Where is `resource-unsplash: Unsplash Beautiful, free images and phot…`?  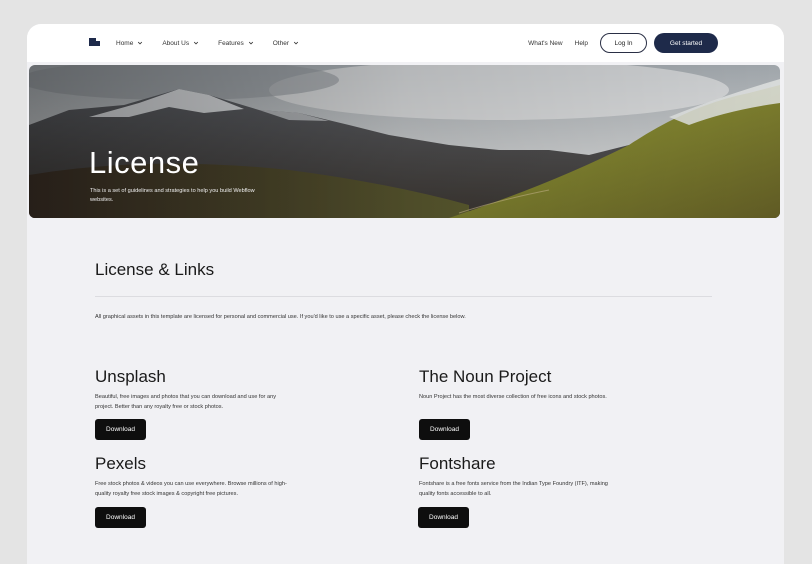 resource-unsplash: Unsplash Beautiful, free images and phot… is located at coordinates (195, 389).